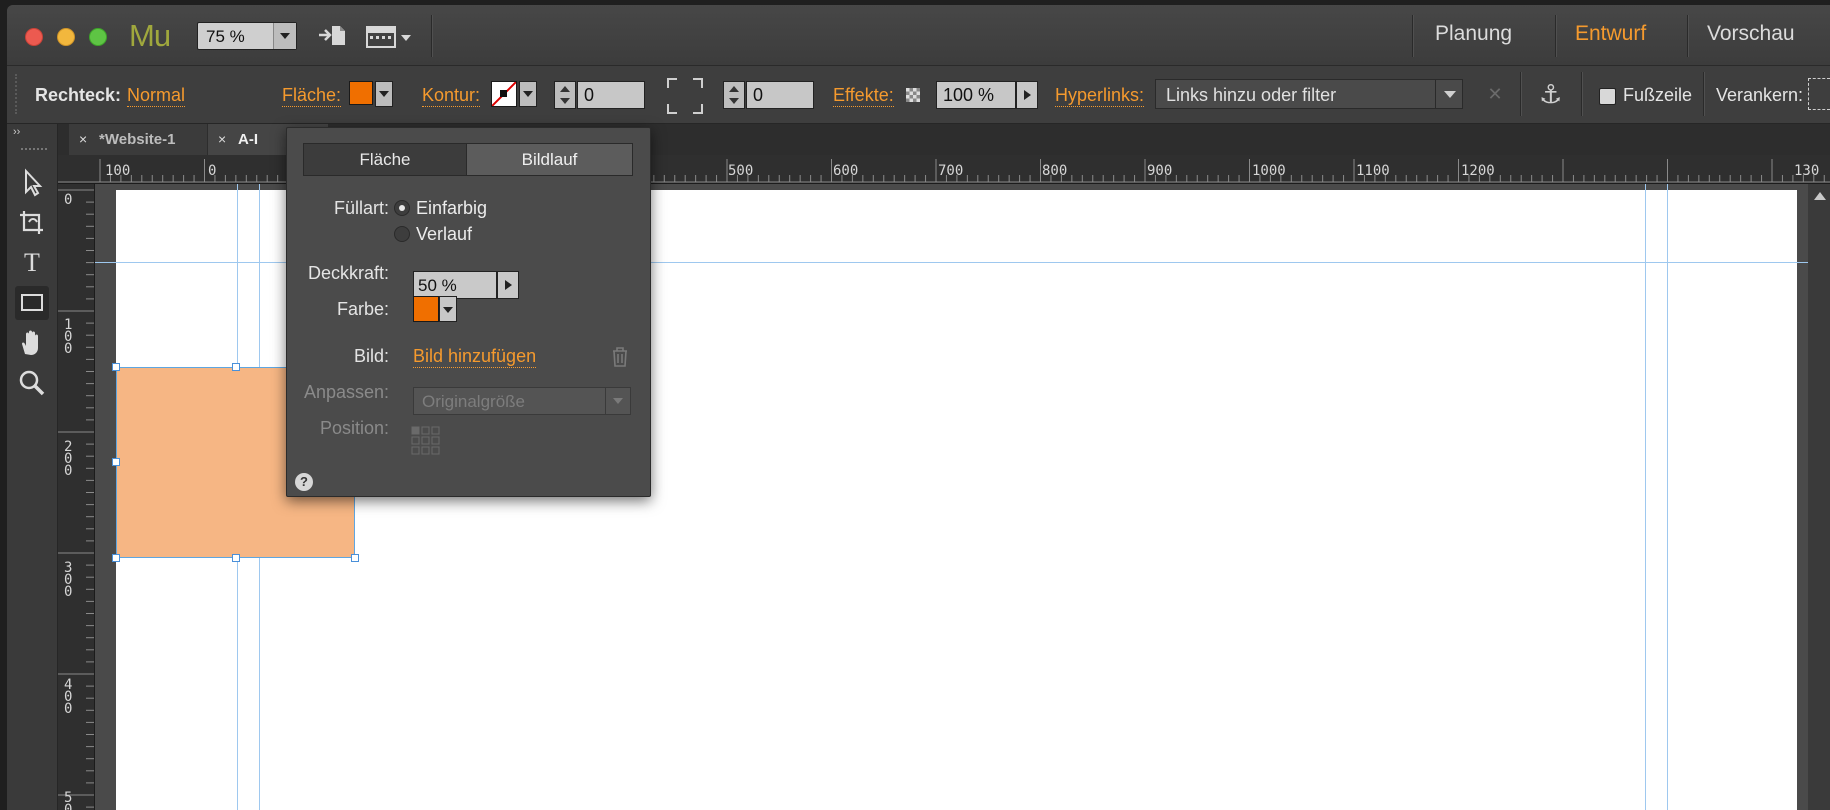  What do you see at coordinates (1751, 34) in the screenshot?
I see `mode-vorschau-tab: Vorschau` at bounding box center [1751, 34].